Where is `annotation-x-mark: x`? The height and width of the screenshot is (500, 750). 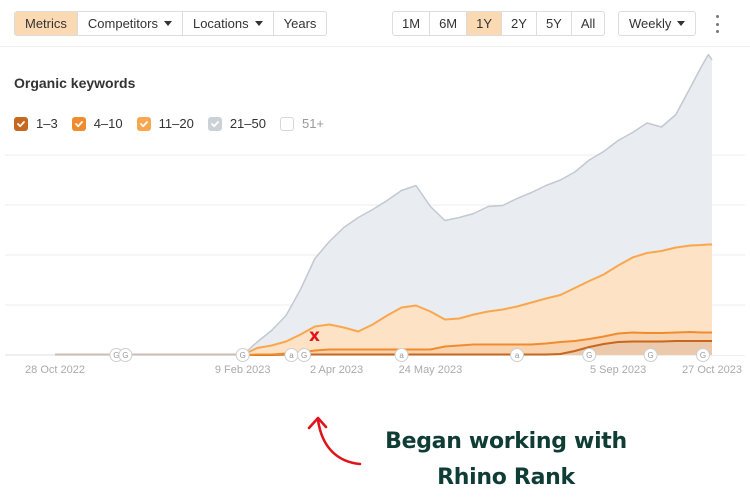 annotation-x-mark: x is located at coordinates (314, 336).